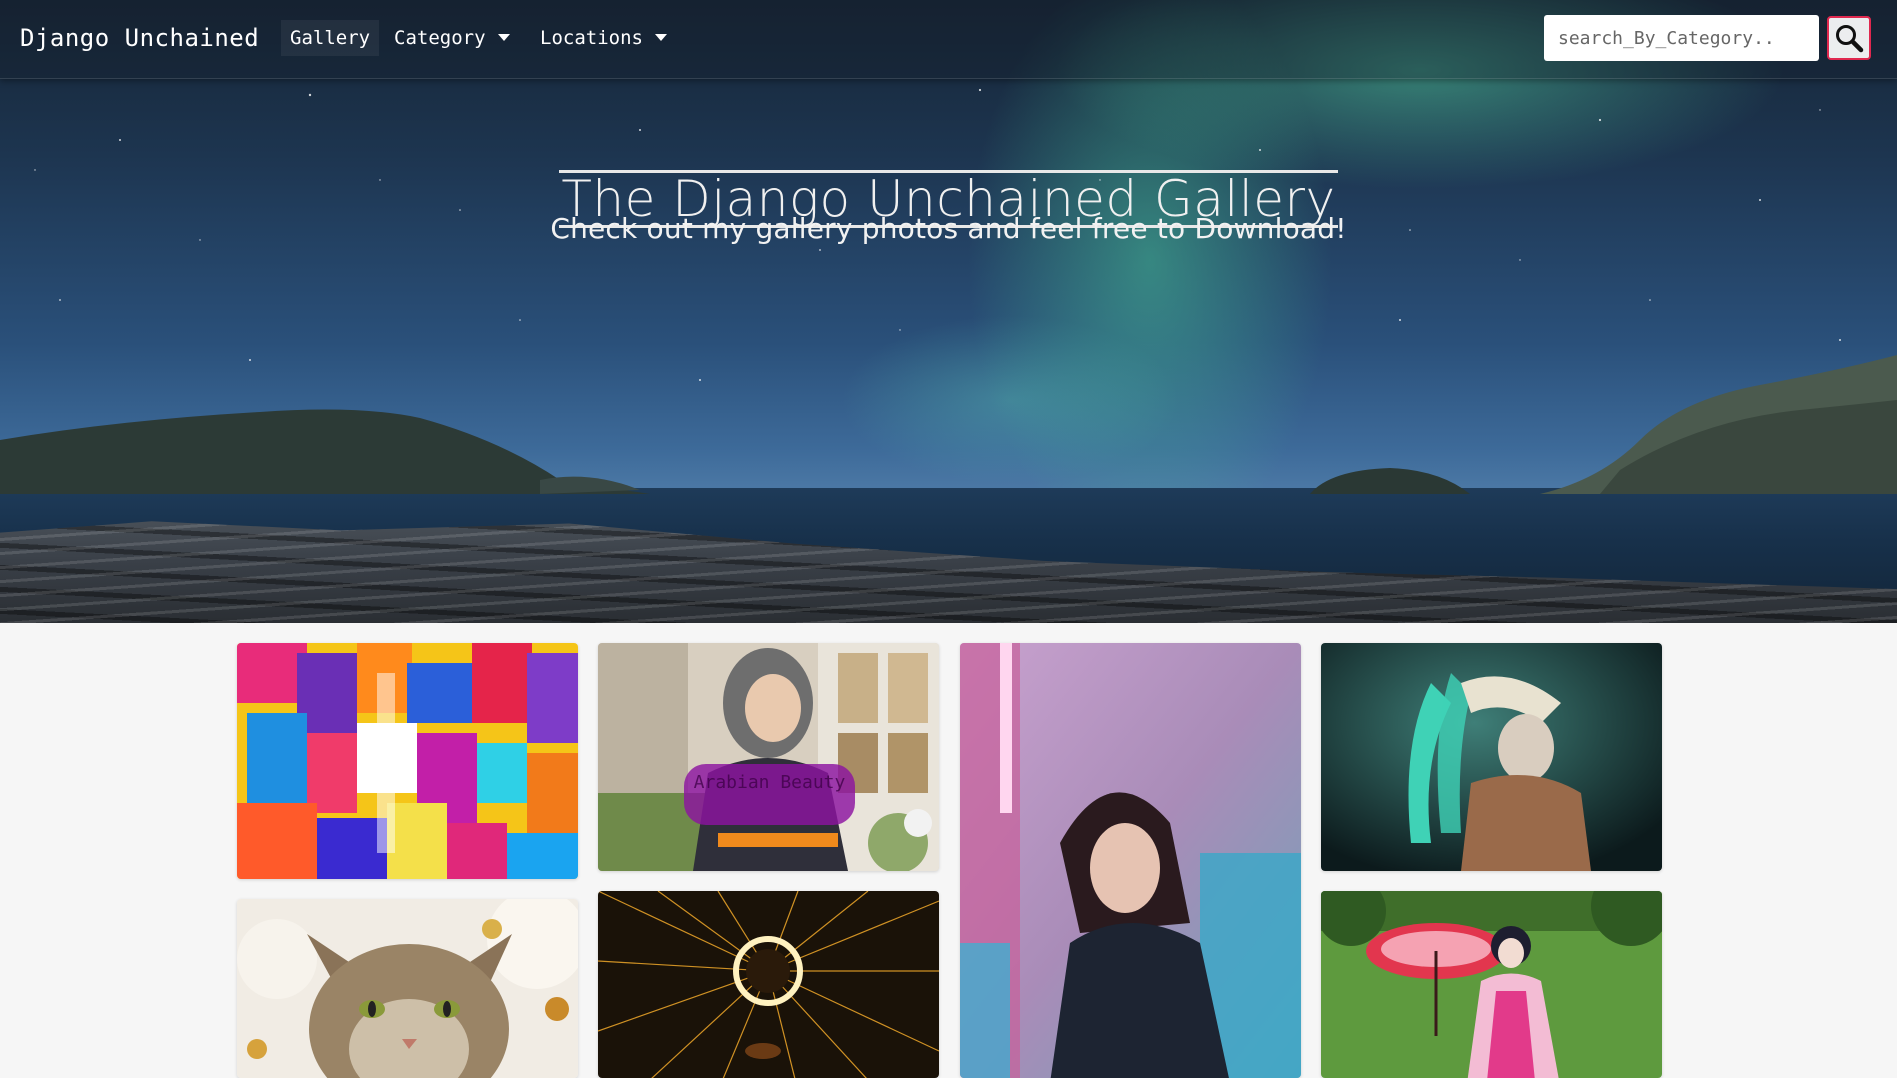 The image size is (1897, 1078). I want to click on hijab-woman-photo, so click(768, 757).